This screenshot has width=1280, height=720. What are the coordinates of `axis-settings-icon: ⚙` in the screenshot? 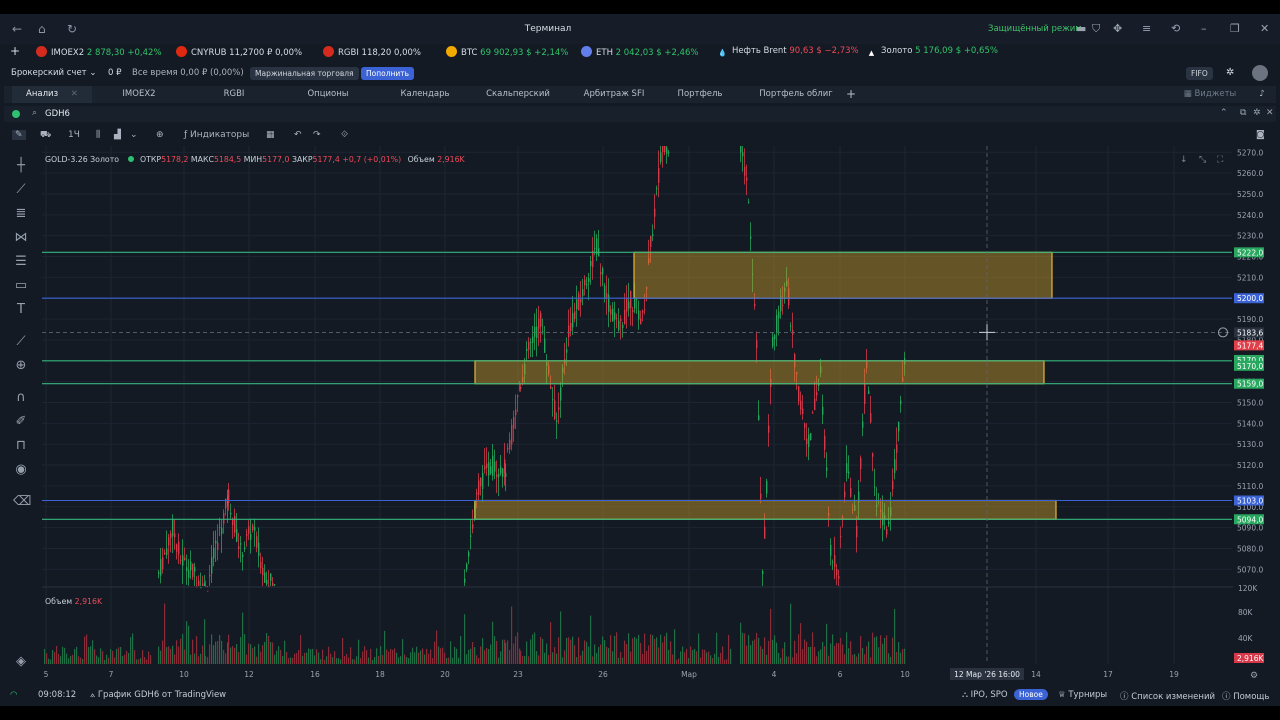 It's located at (1254, 676).